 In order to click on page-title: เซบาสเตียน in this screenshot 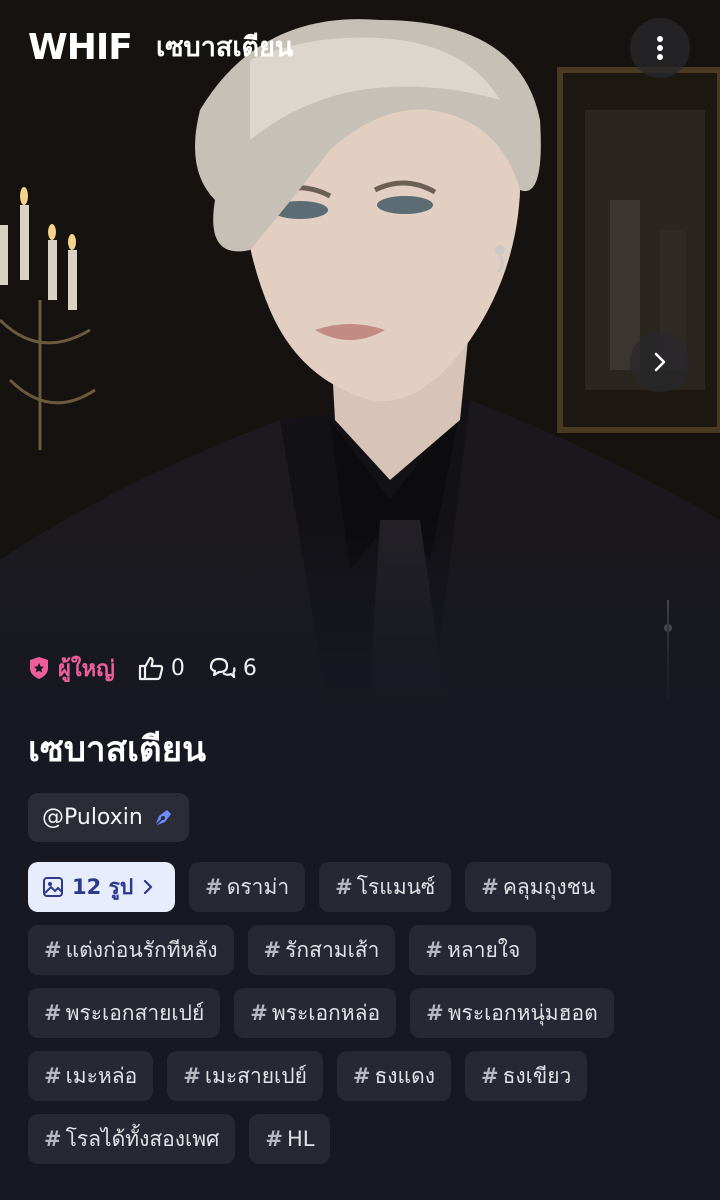, I will do `click(225, 47)`.